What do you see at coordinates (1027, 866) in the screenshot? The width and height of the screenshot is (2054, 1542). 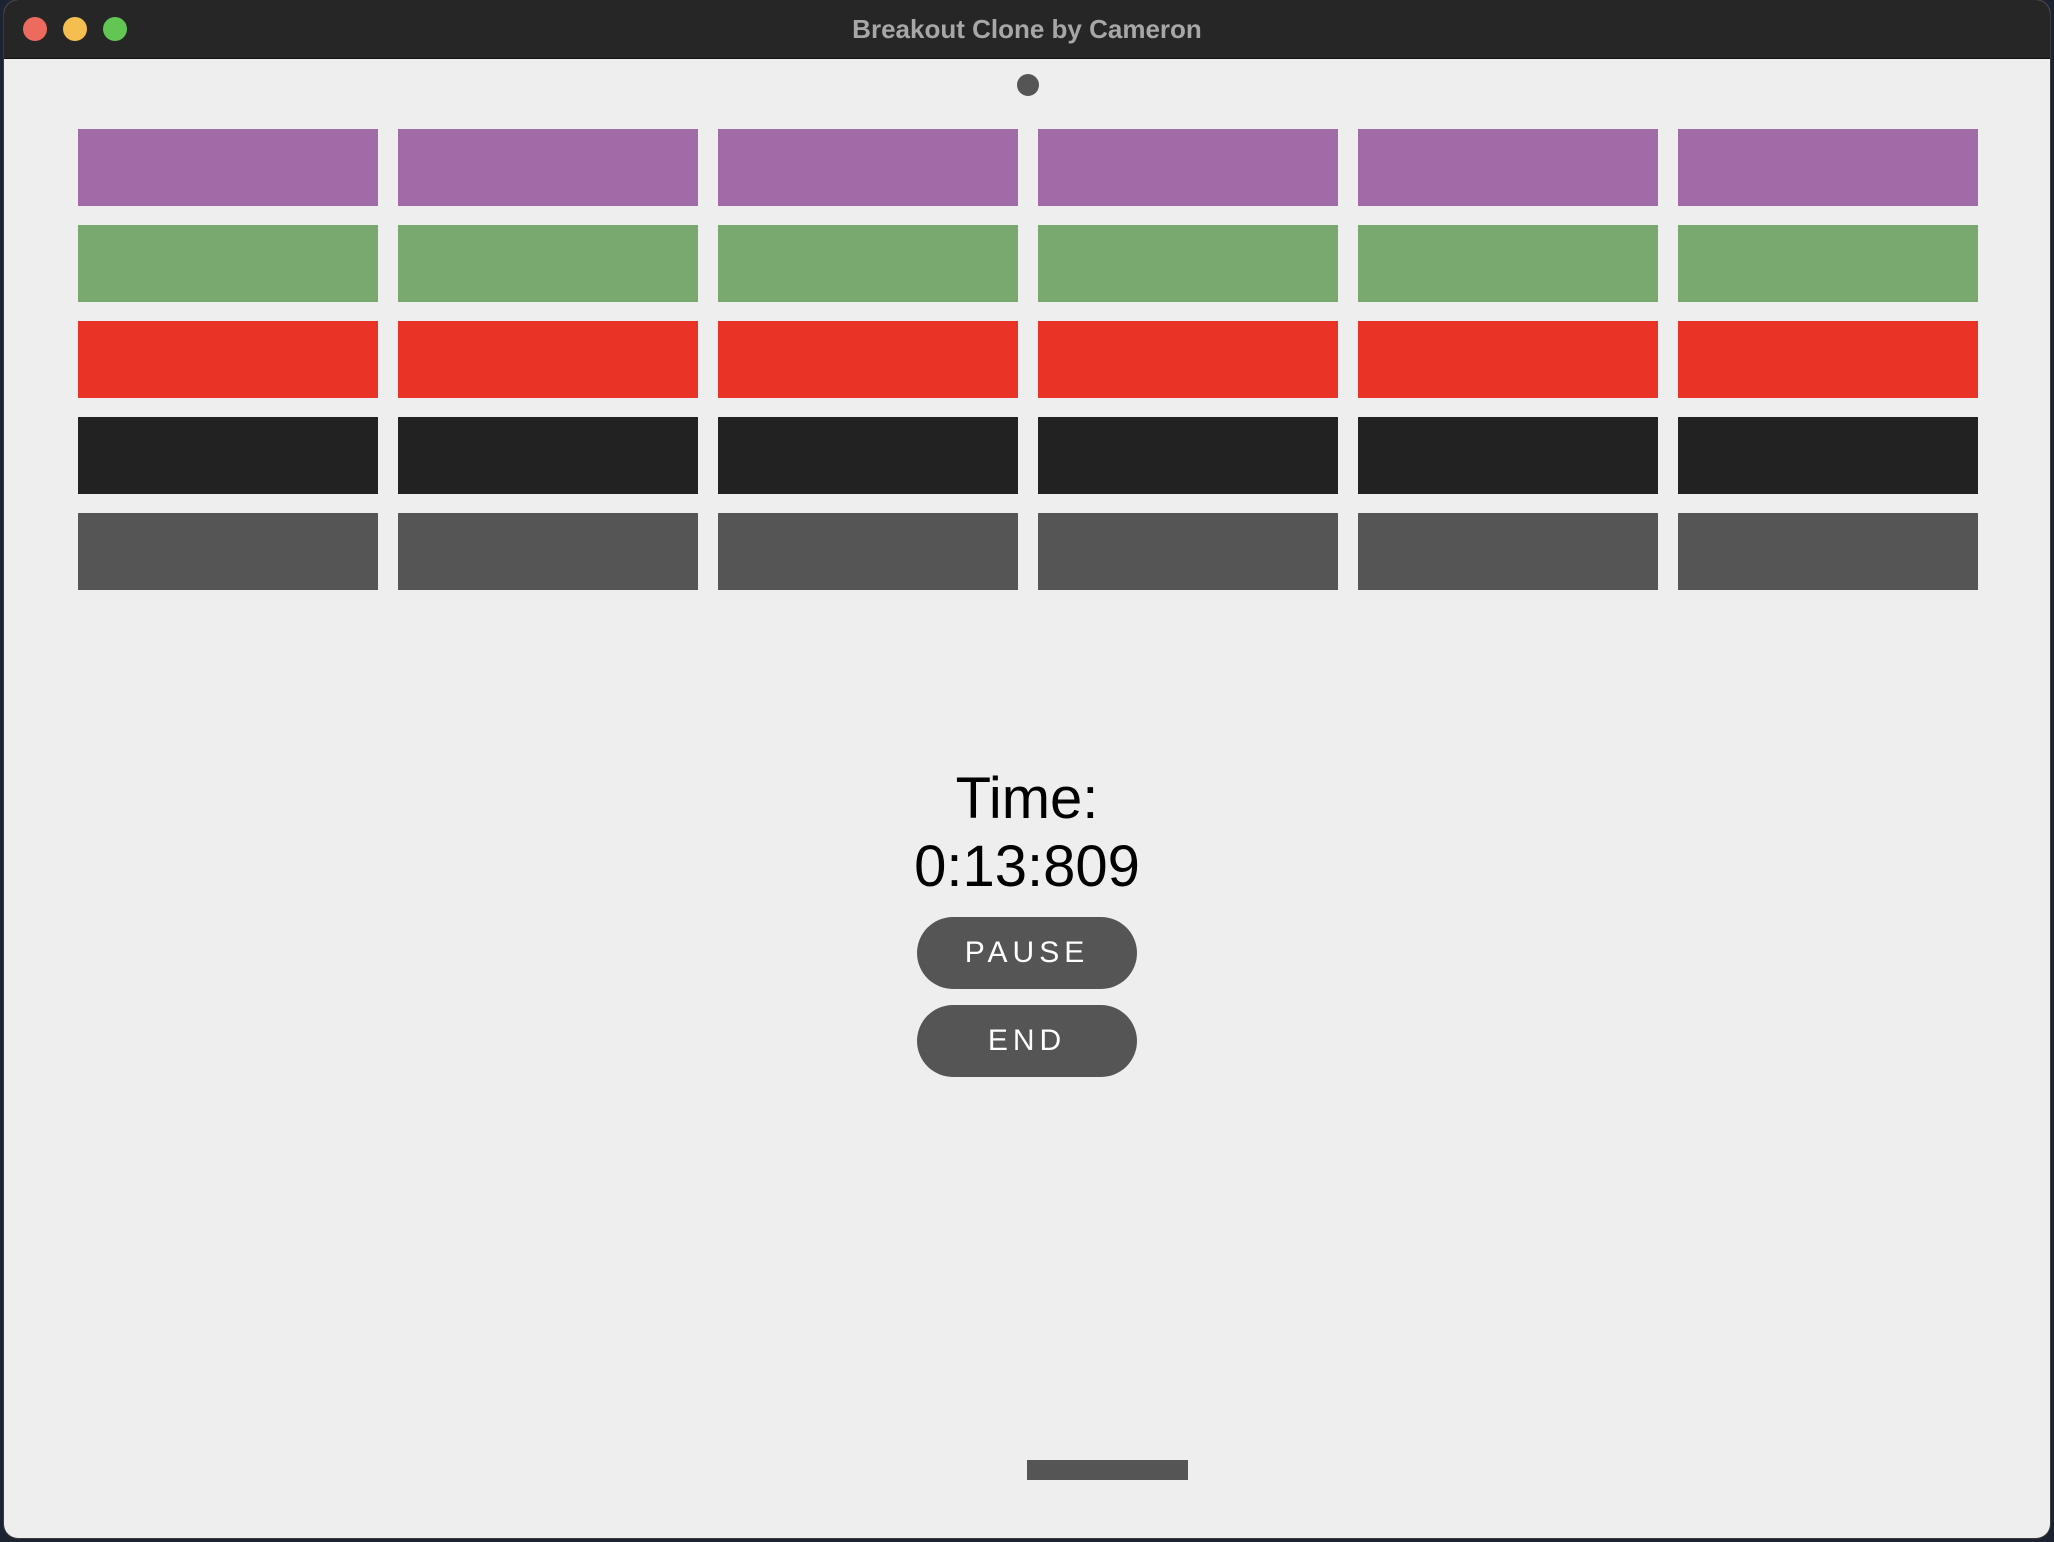 I see `time-value: 0:13:809` at bounding box center [1027, 866].